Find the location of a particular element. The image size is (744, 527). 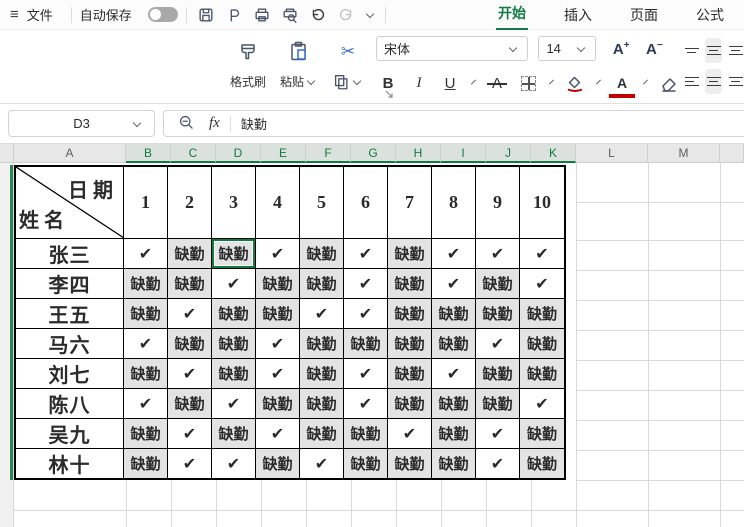

column-header-partial is located at coordinates (732, 153).